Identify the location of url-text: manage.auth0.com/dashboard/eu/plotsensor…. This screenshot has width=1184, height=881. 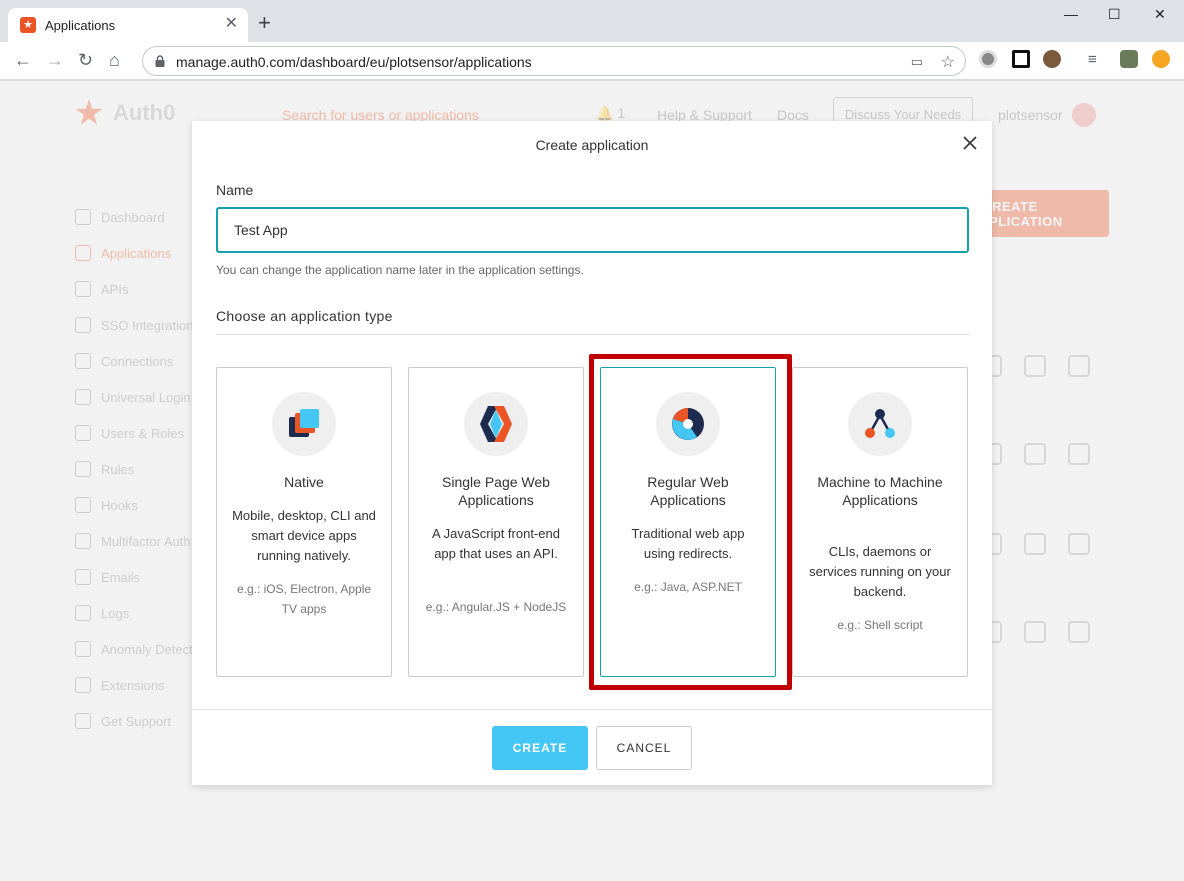
(354, 62).